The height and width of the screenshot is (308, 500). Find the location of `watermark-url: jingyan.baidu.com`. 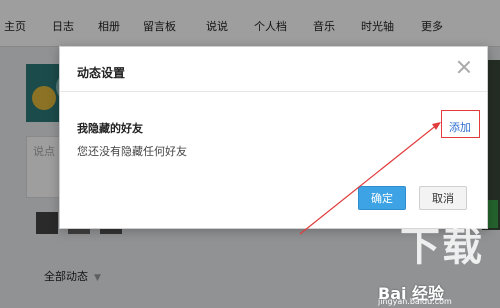

watermark-url: jingyan.baidu.com is located at coordinates (415, 301).